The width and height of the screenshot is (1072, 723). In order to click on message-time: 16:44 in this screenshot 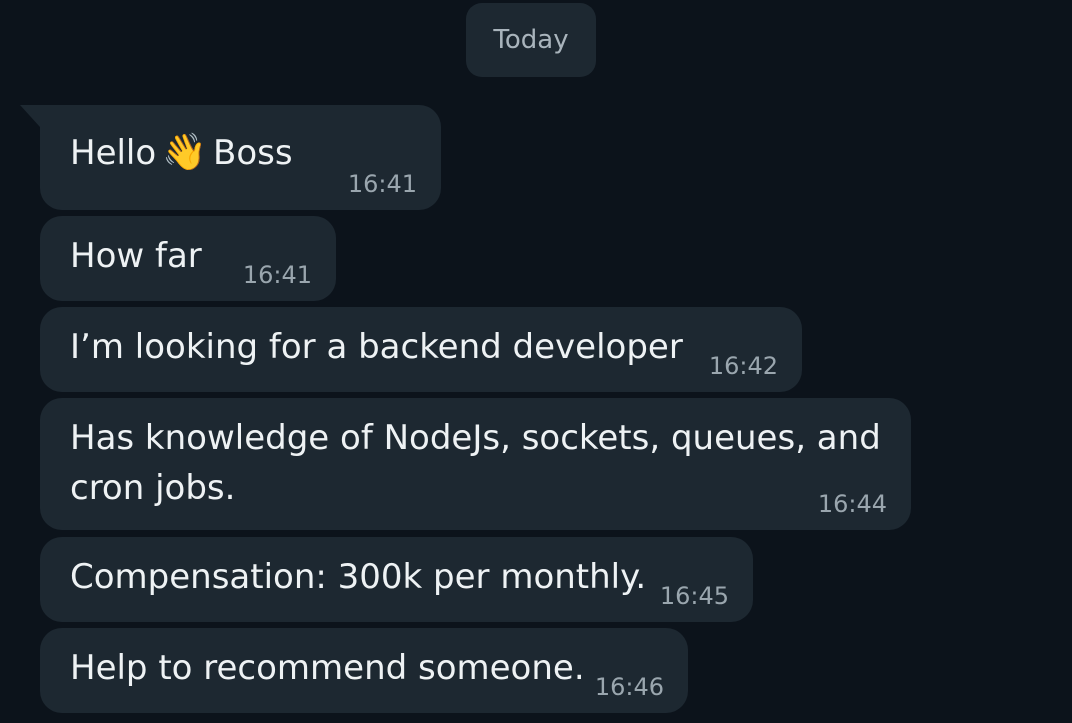, I will do `click(852, 504)`.